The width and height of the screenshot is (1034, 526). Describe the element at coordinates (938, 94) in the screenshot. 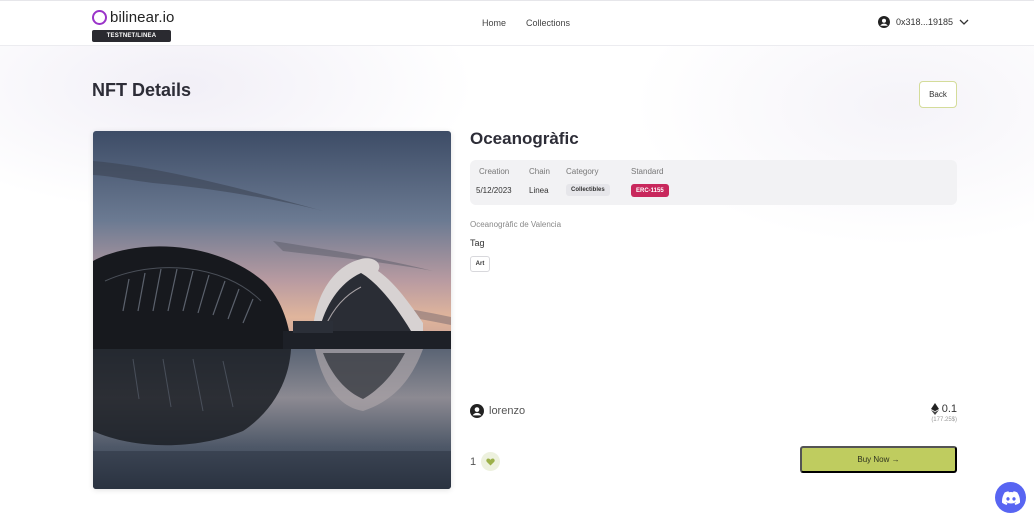

I see `back-button: Back` at that location.